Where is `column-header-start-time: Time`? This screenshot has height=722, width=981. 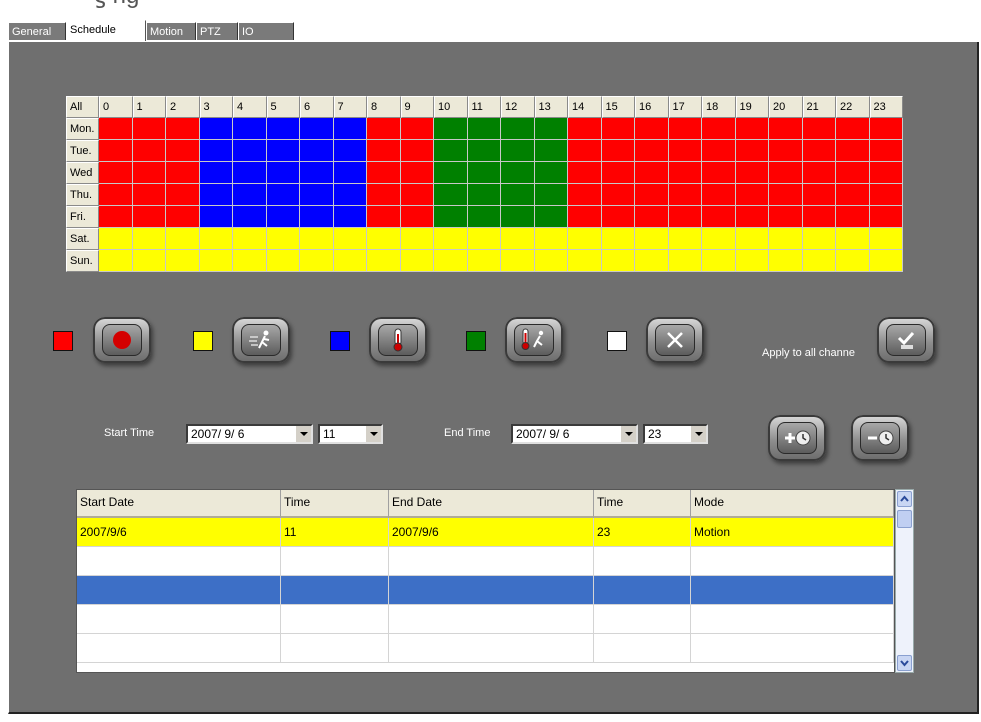 column-header-start-time: Time is located at coordinates (335, 504).